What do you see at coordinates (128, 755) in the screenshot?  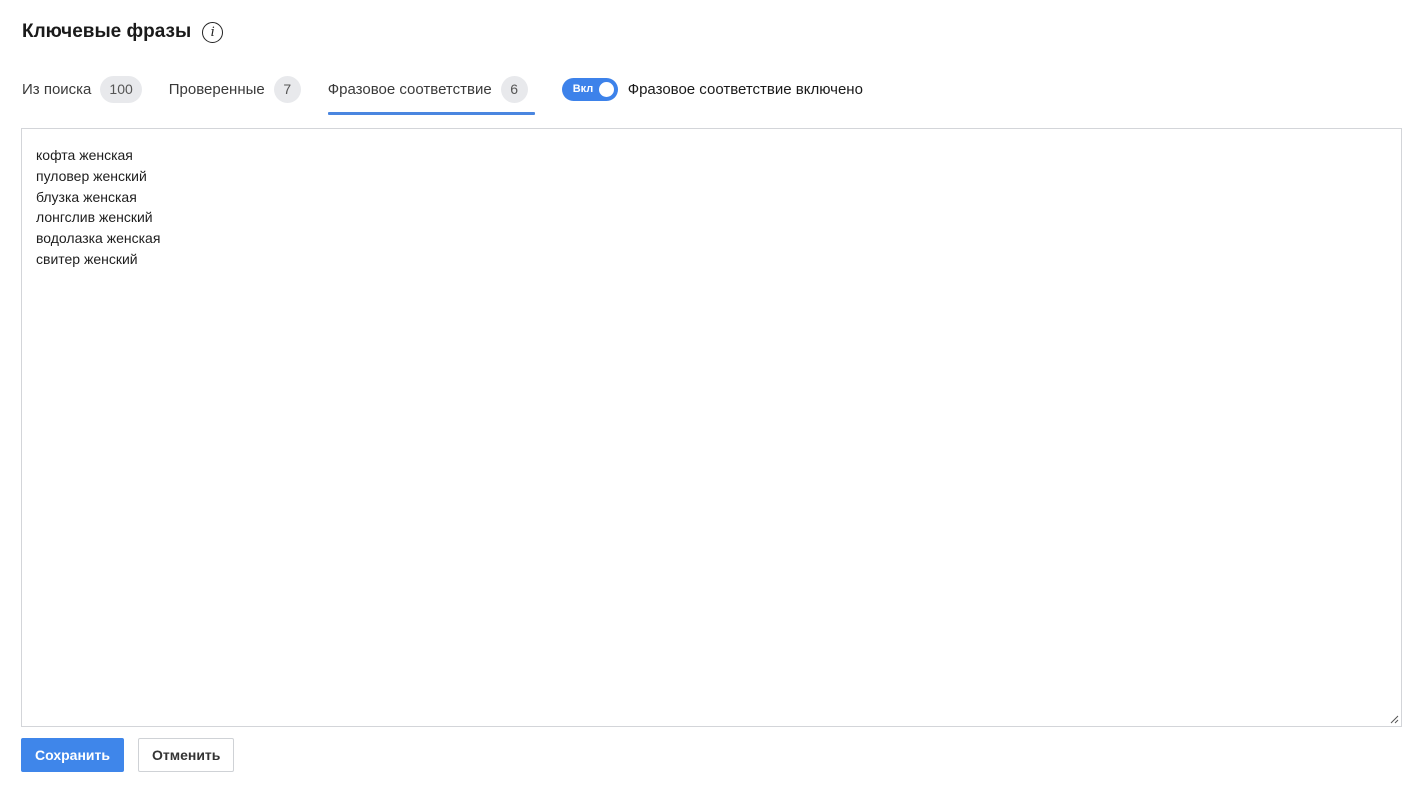 I see `form-actions: Сохранить Отменить` at bounding box center [128, 755].